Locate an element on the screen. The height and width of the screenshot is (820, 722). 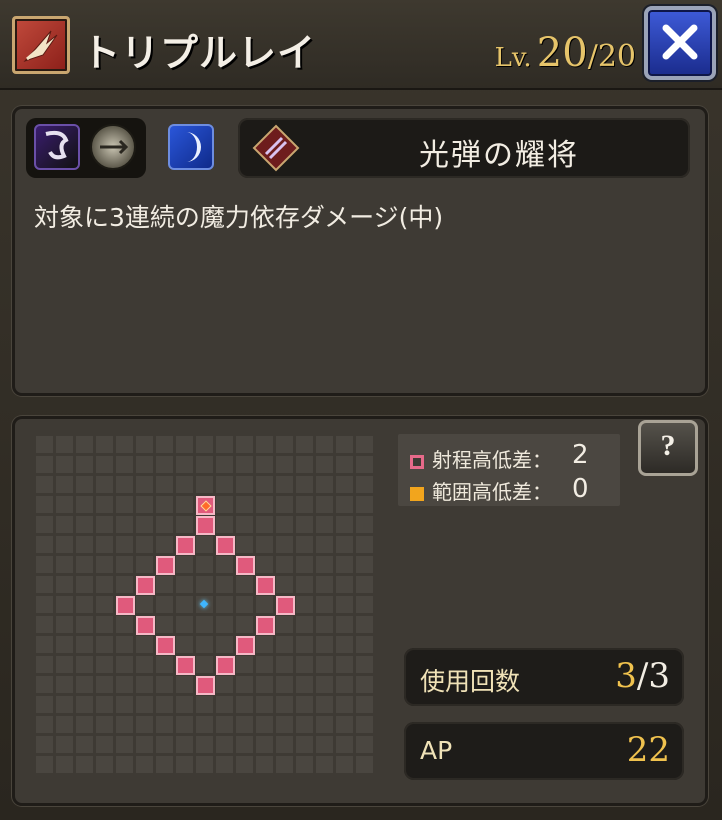
help-button: ? is located at coordinates (668, 448).